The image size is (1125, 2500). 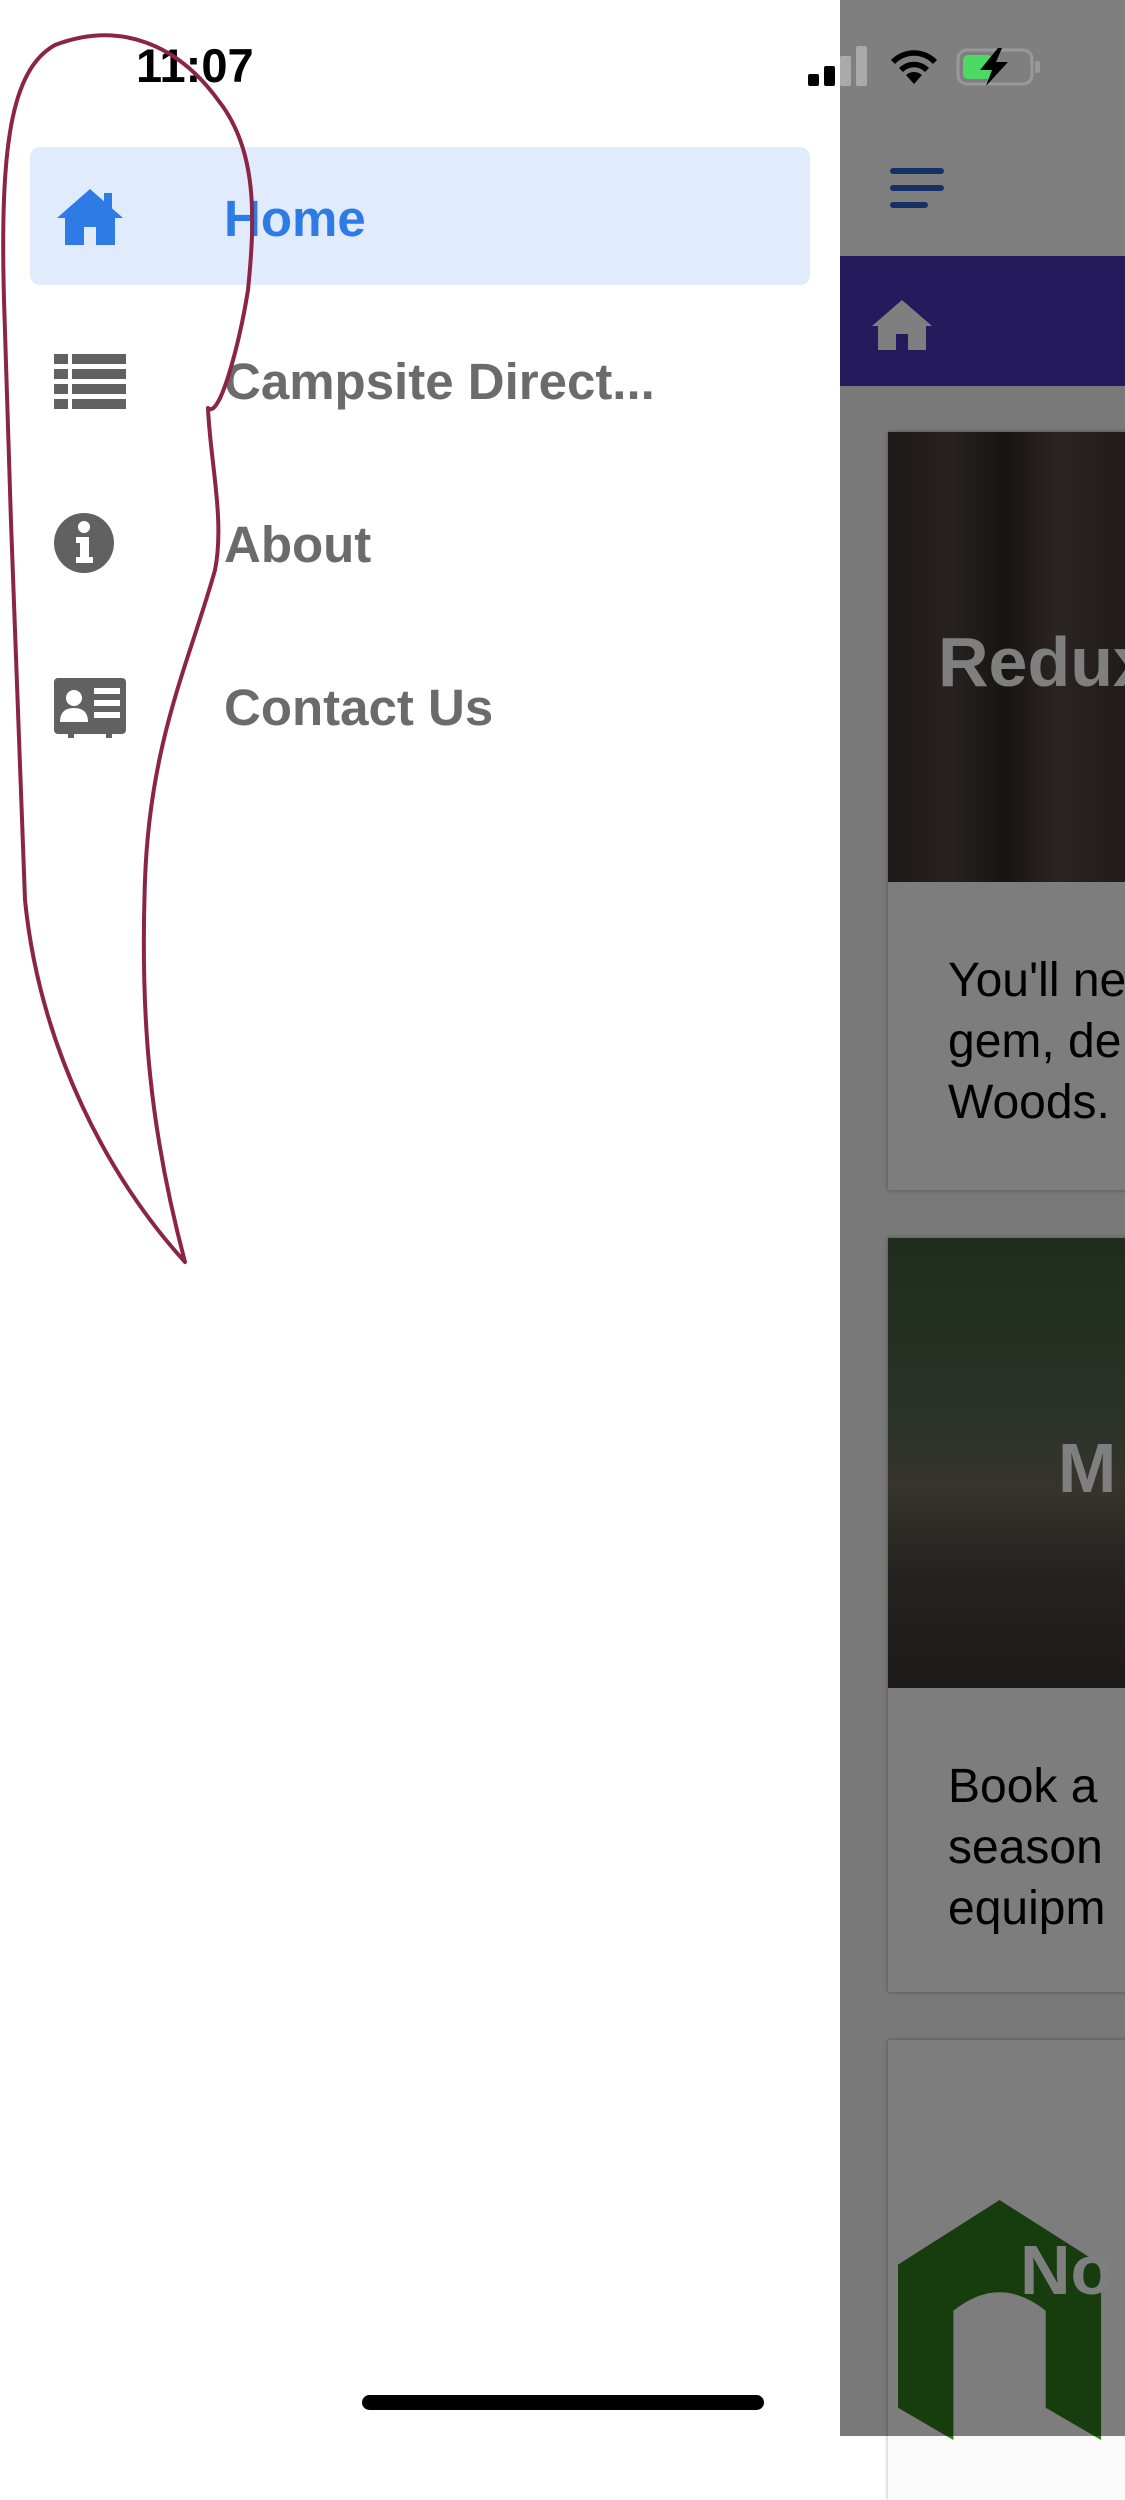 What do you see at coordinates (90, 381) in the screenshot?
I see `list-icon` at bounding box center [90, 381].